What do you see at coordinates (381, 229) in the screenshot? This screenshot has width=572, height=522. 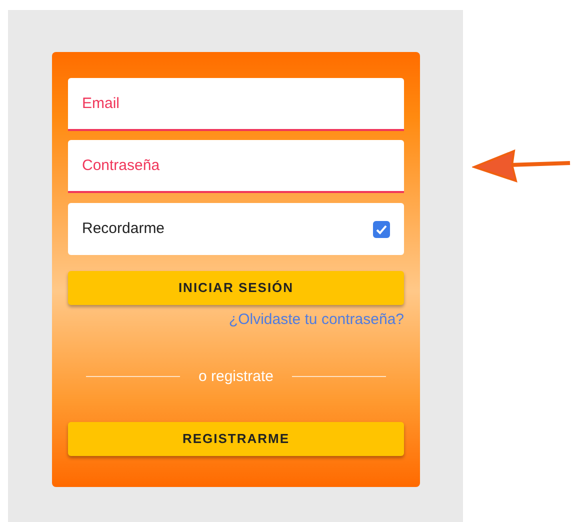 I see `remember-checkbox` at bounding box center [381, 229].